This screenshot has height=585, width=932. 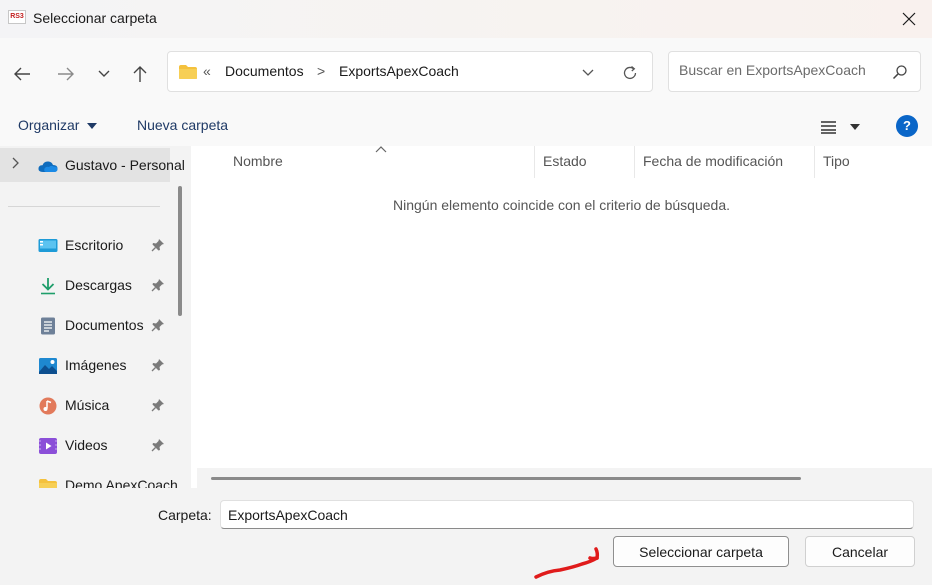 I want to click on navigation-bar: « Documentos > ExportsApexCoach, so click(x=466, y=72).